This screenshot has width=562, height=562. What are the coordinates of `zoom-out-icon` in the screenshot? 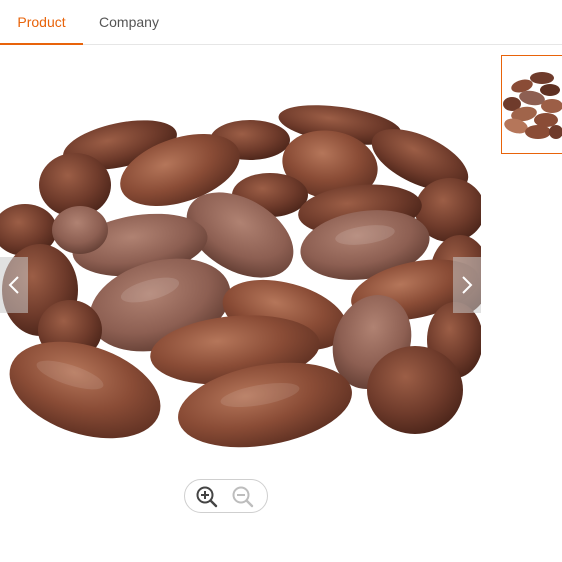 It's located at (243, 497).